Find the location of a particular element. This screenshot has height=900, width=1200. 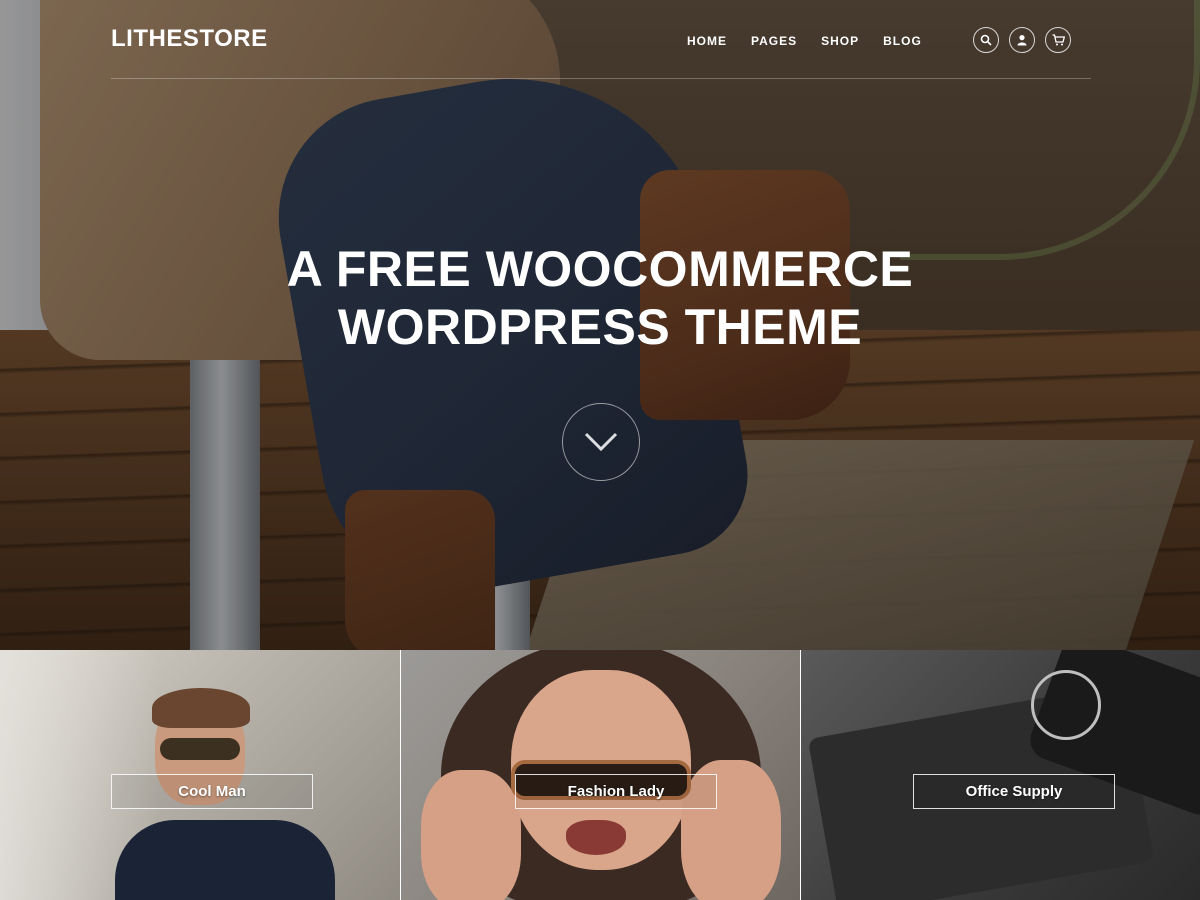

tile-man-jacket is located at coordinates (225, 860).